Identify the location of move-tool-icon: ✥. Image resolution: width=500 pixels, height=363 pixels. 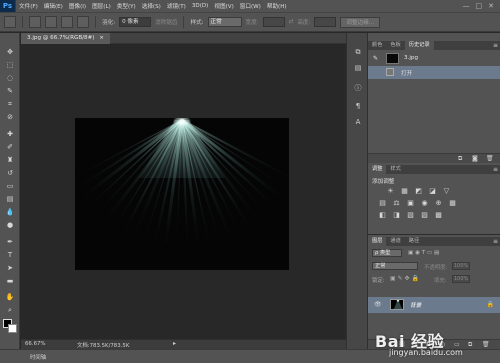
(10, 52).